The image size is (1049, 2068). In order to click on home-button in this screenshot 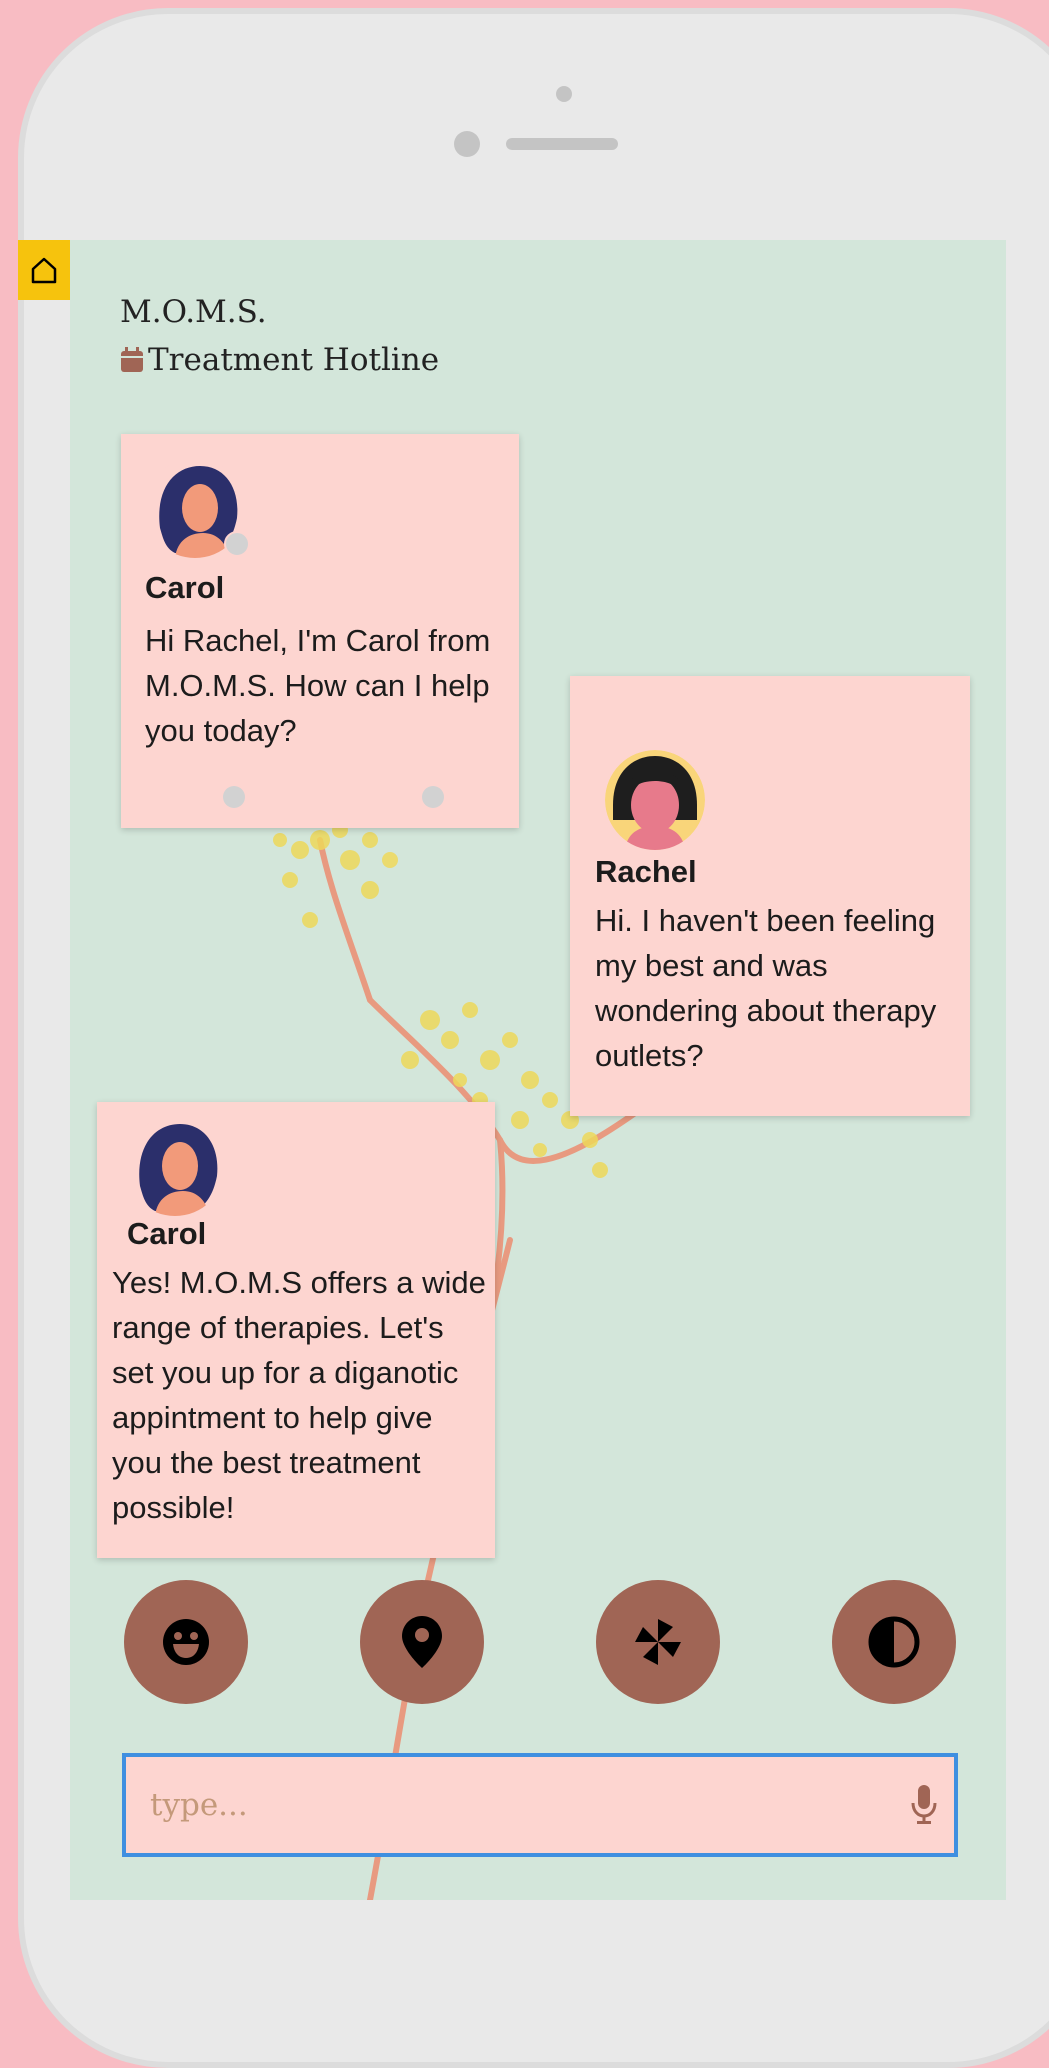, I will do `click(44, 270)`.